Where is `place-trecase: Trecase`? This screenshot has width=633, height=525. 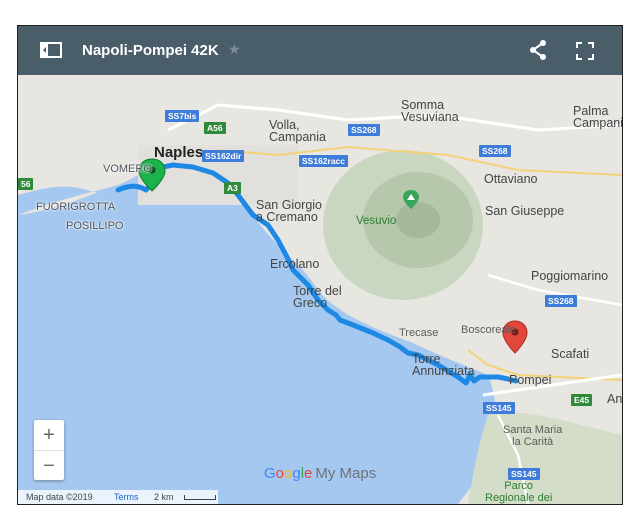
place-trecase: Trecase is located at coordinates (419, 333).